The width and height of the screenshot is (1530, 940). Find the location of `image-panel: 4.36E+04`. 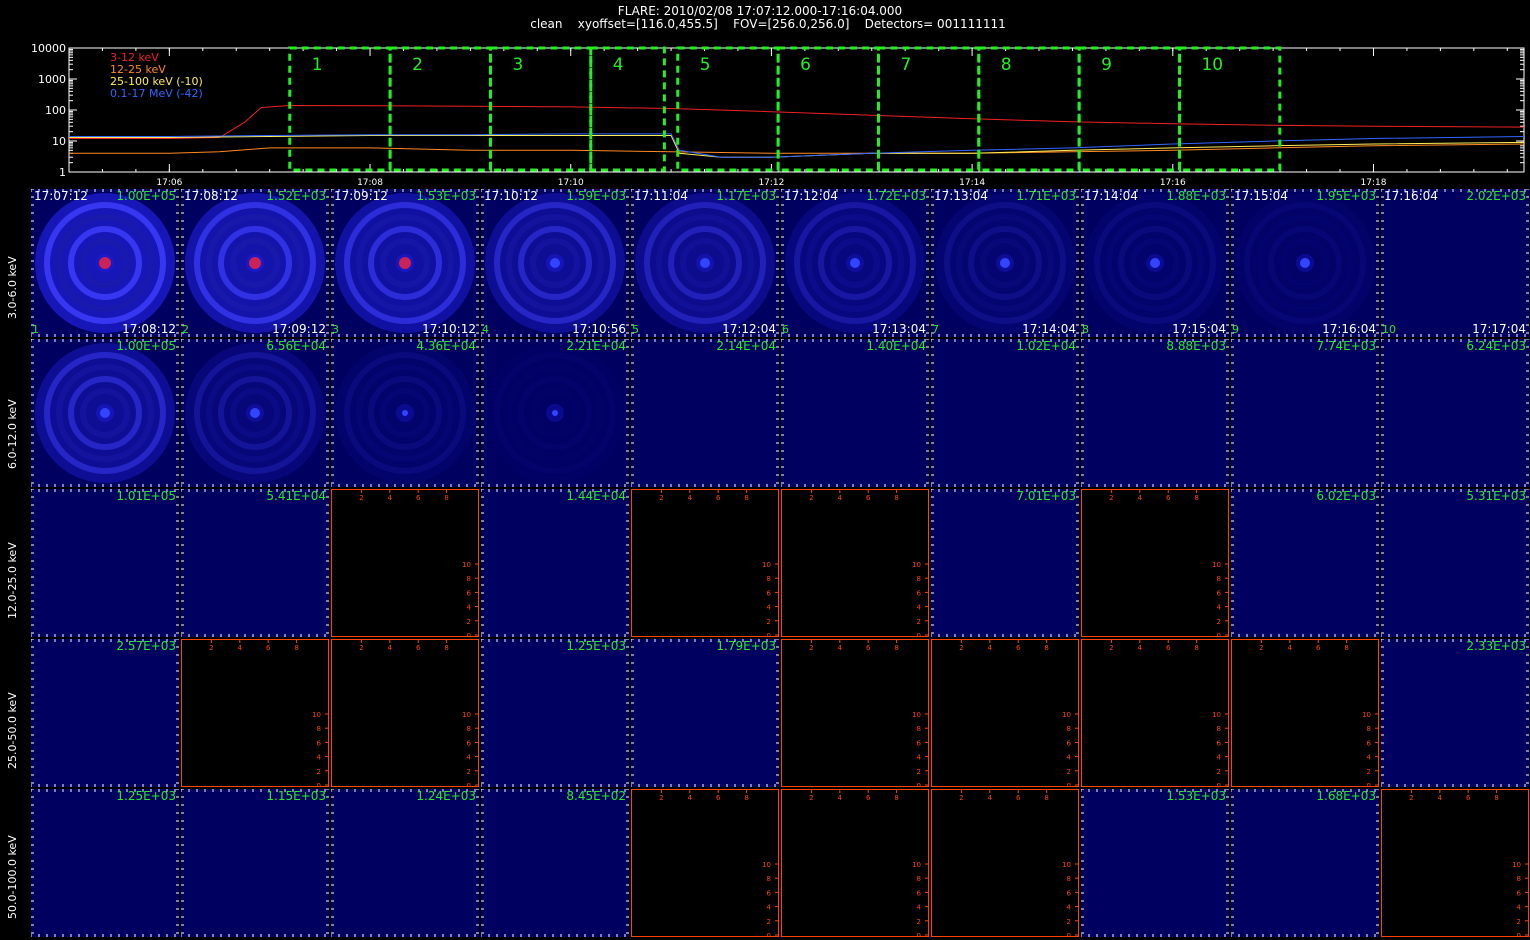

image-panel: 4.36E+04 is located at coordinates (405, 413).